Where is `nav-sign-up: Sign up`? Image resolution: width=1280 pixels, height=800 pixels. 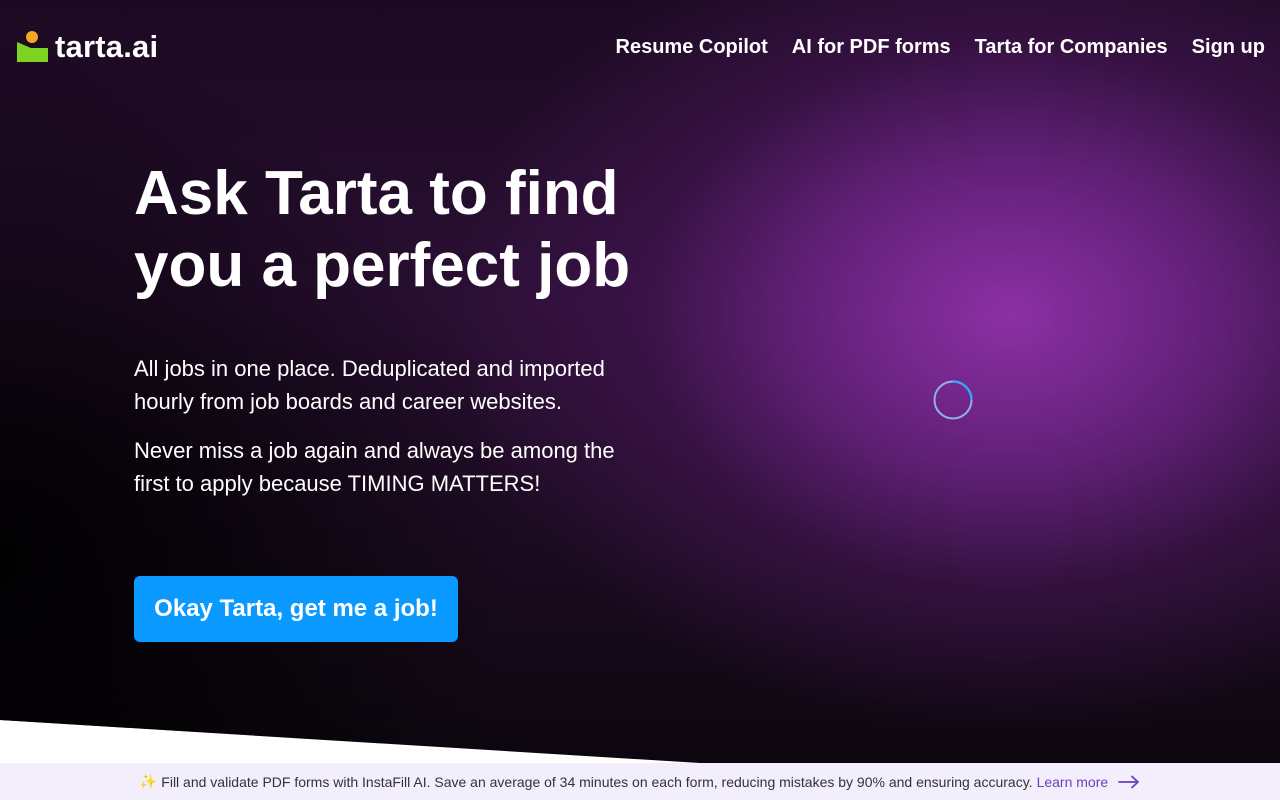 nav-sign-up: Sign up is located at coordinates (1228, 47).